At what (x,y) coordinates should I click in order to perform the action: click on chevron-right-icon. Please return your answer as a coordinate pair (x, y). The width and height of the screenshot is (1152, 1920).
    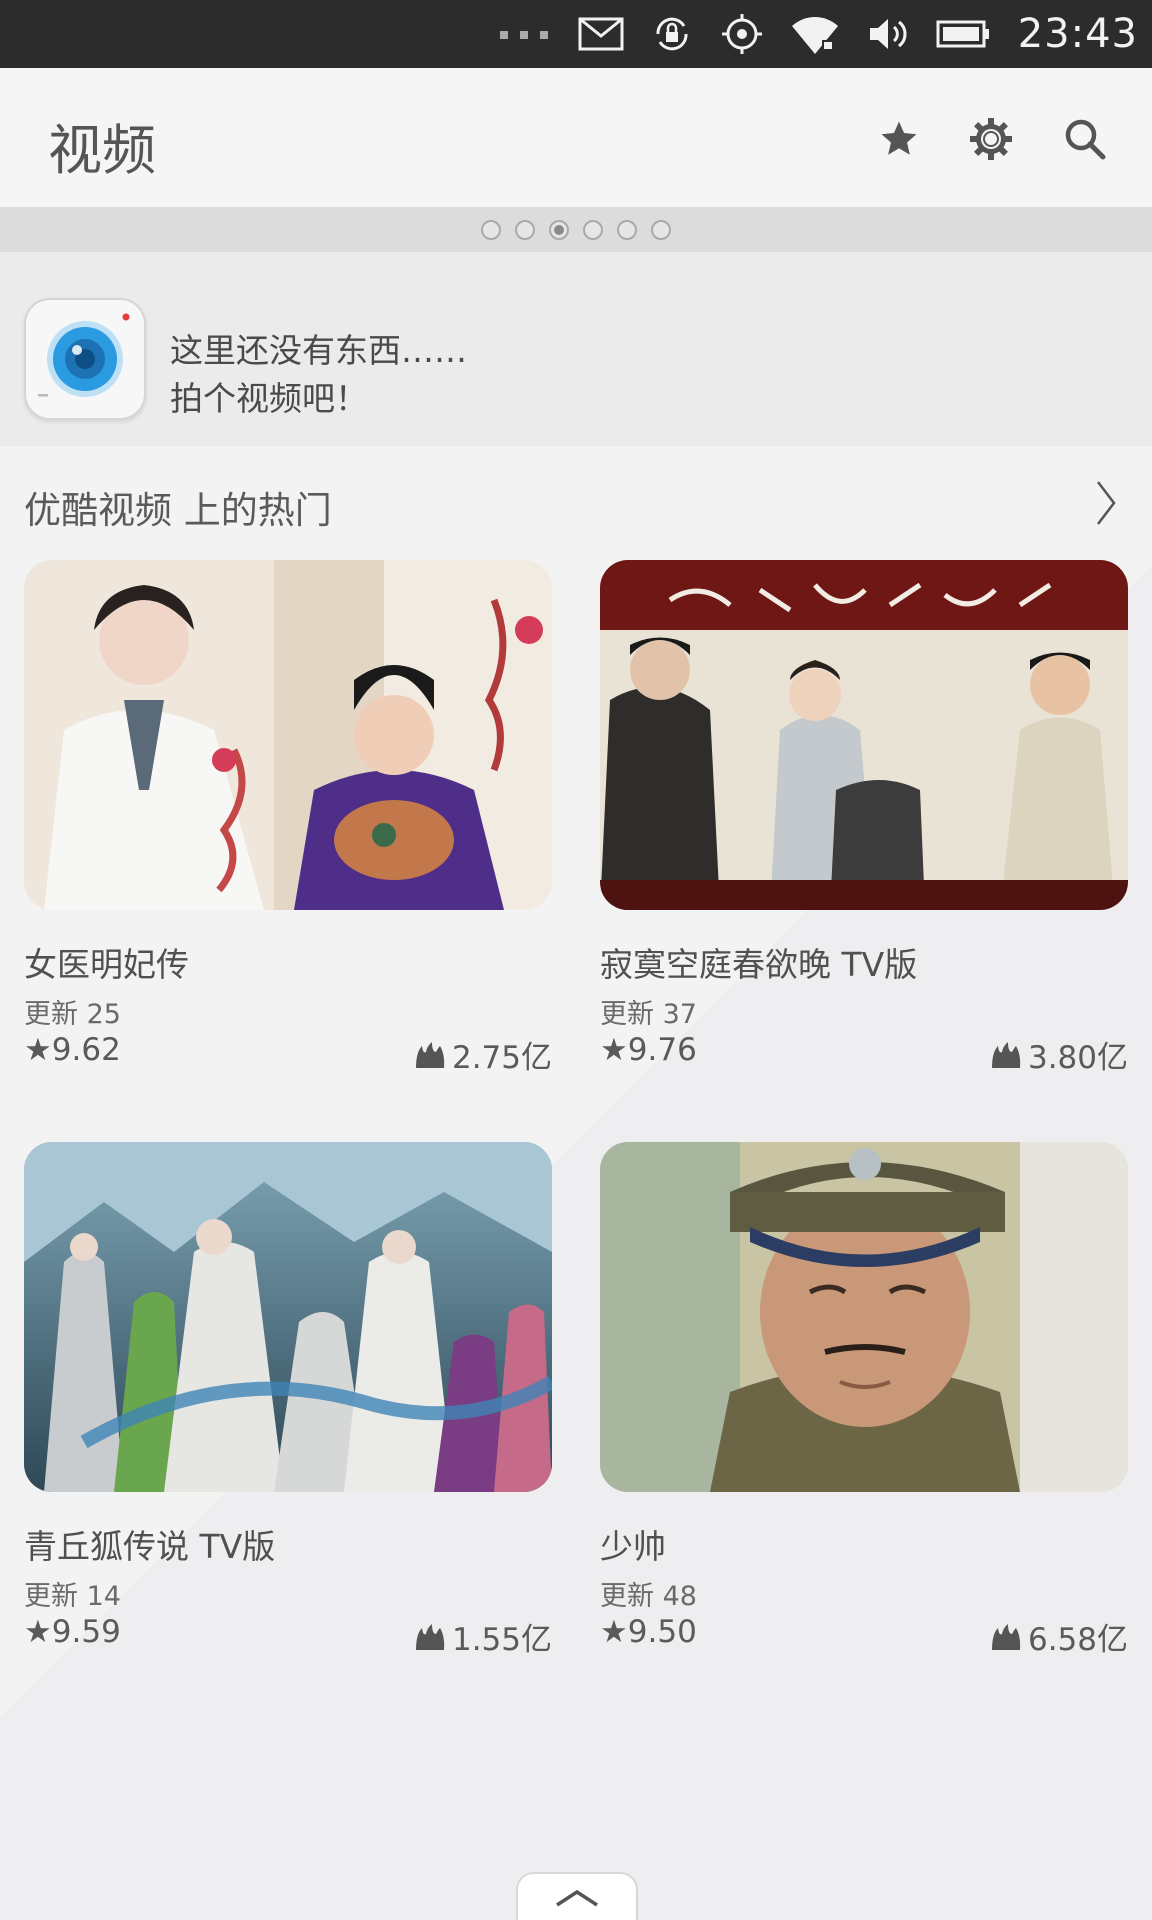
    Looking at the image, I should click on (1106, 503).